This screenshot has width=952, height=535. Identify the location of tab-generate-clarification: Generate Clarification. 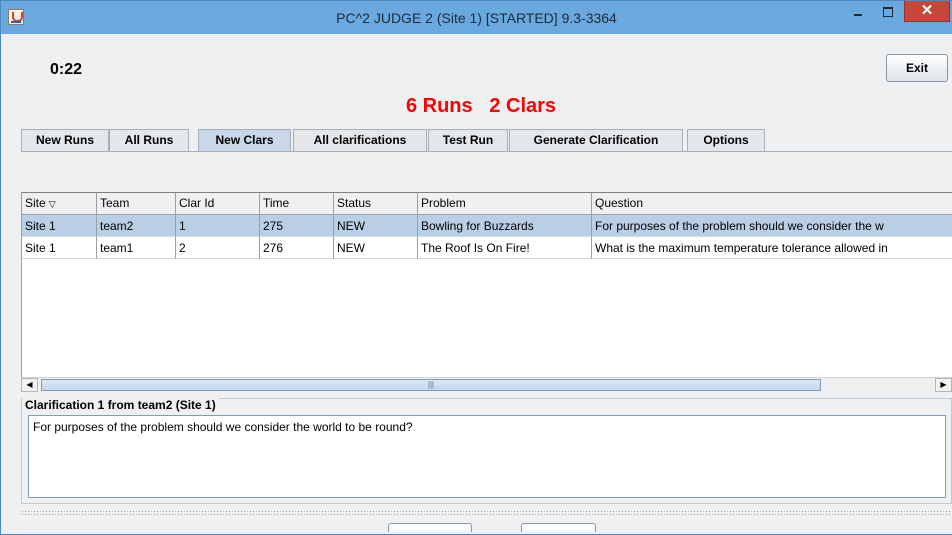
(596, 140).